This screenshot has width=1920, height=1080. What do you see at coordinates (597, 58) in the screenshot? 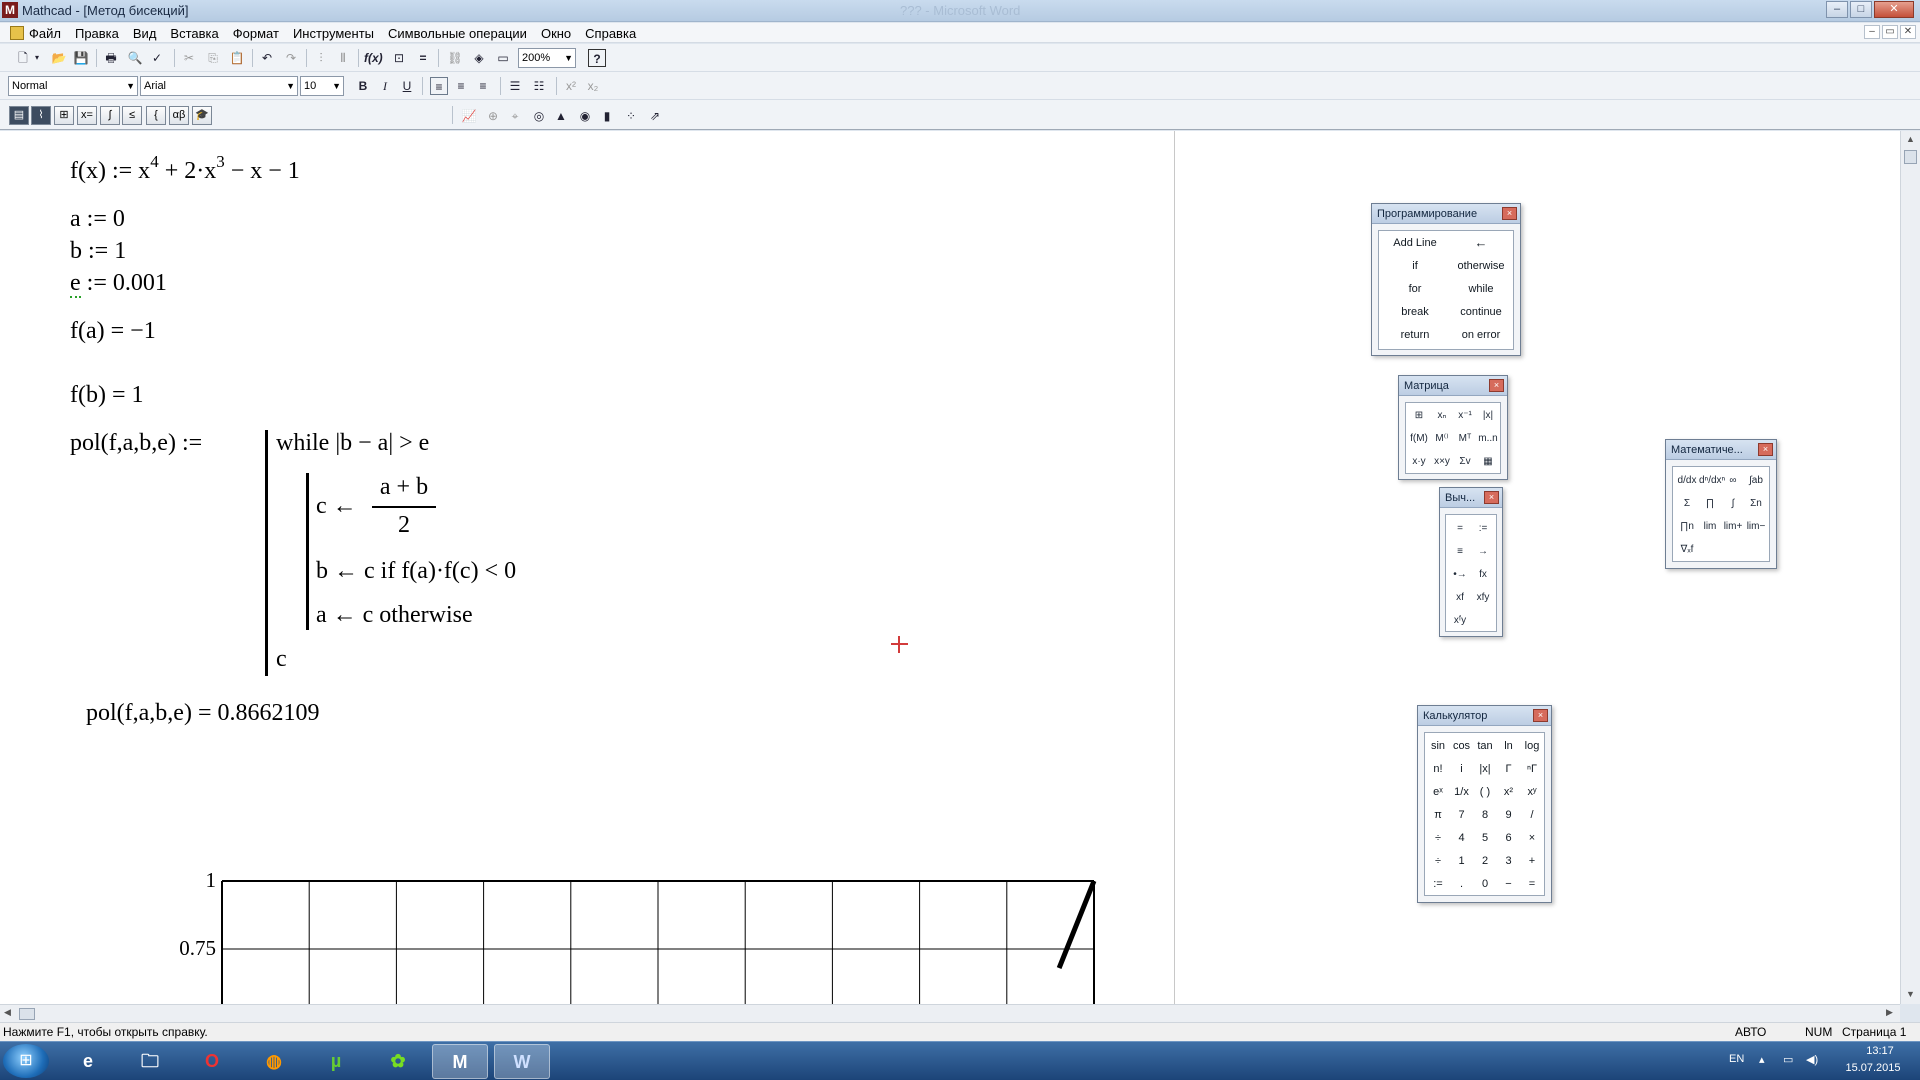
I see `help-button: ?` at bounding box center [597, 58].